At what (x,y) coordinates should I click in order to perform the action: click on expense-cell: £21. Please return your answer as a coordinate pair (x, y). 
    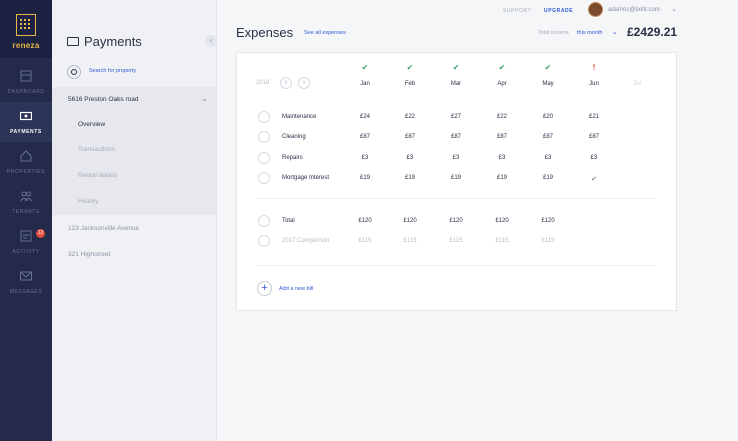
    Looking at the image, I should click on (594, 117).